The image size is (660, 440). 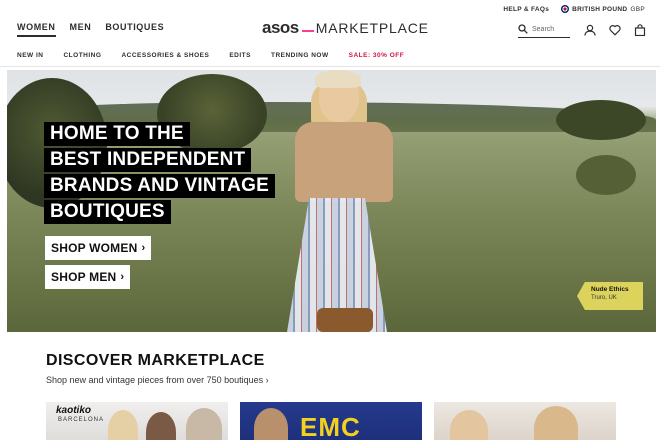 I want to click on headline-line-3: BRANDS AND VINTAGE, so click(x=159, y=186).